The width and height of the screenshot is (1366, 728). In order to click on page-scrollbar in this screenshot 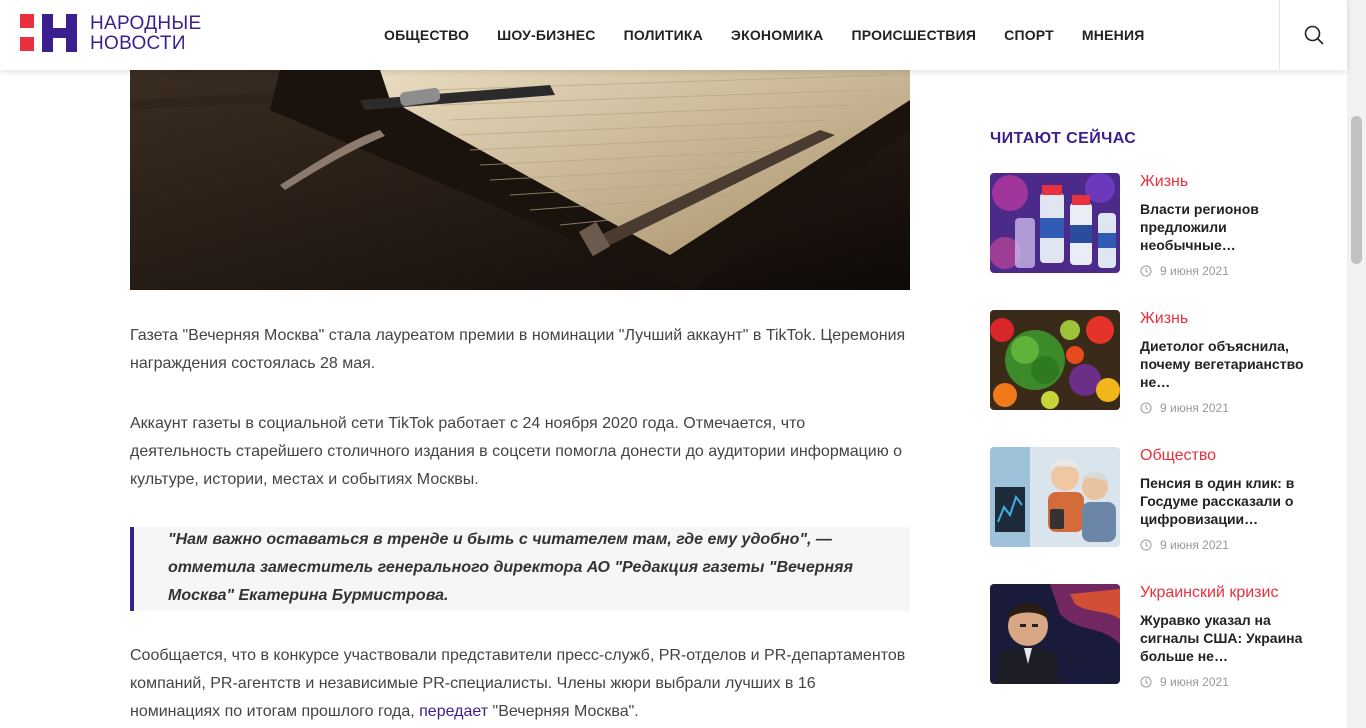, I will do `click(1356, 364)`.